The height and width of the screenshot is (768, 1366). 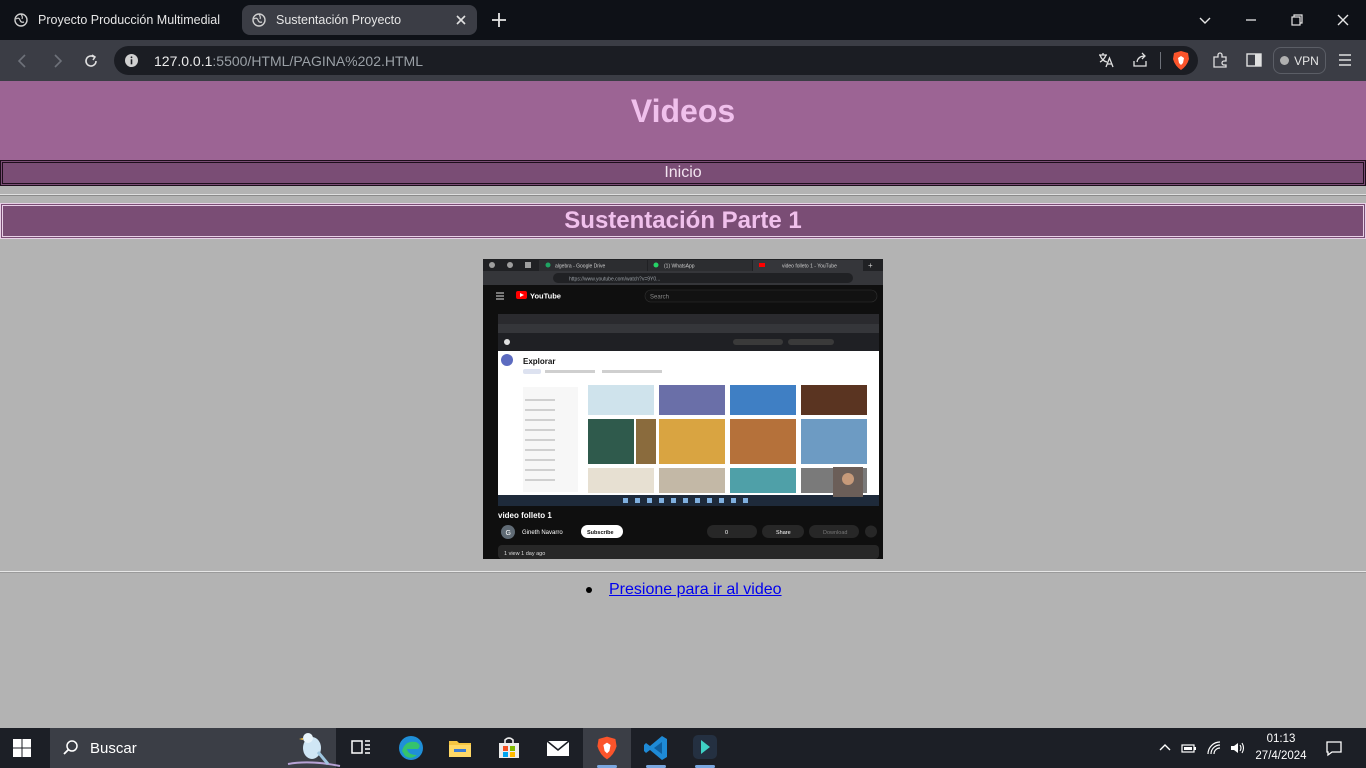 What do you see at coordinates (545, 296) in the screenshot?
I see `thumb-brand: YouTube` at bounding box center [545, 296].